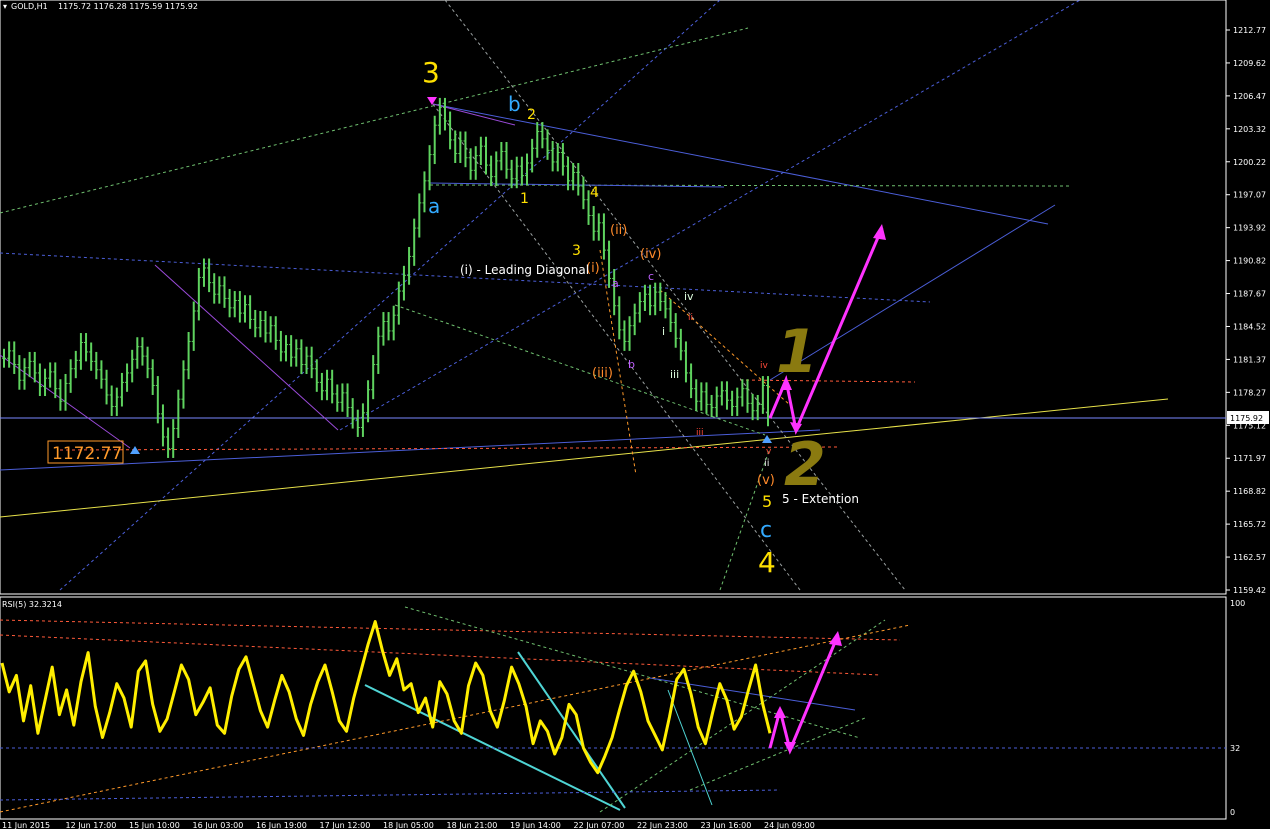  Describe the element at coordinates (281, 825) in the screenshot. I see `time-axis-label: 16 Jun 19:00` at that location.